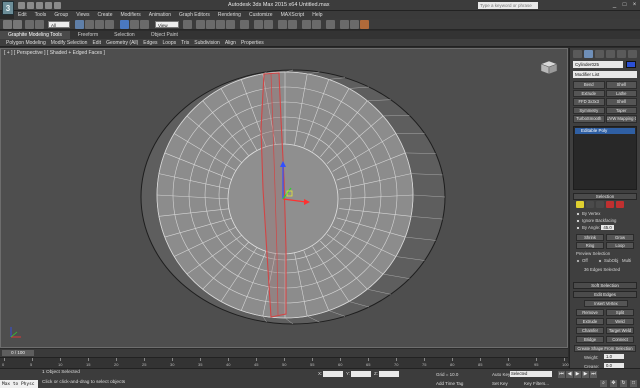  What do you see at coordinates (578, 213) in the screenshot?
I see `by-vertex-checkbox` at bounding box center [578, 213].